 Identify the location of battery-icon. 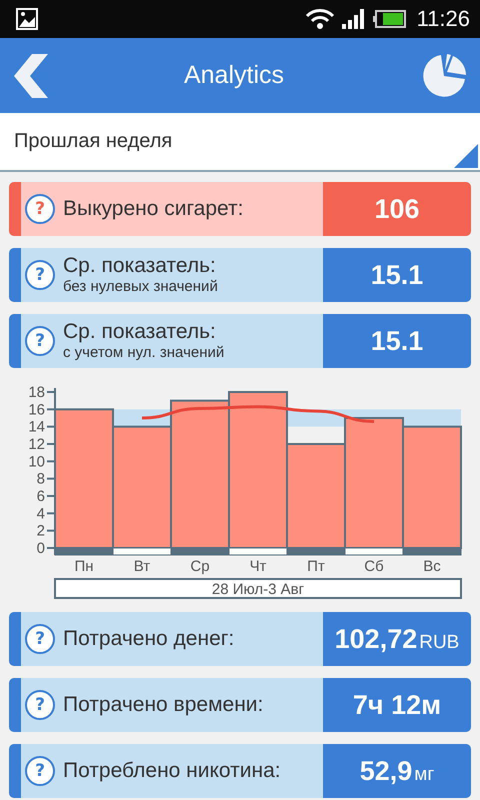
(389, 19).